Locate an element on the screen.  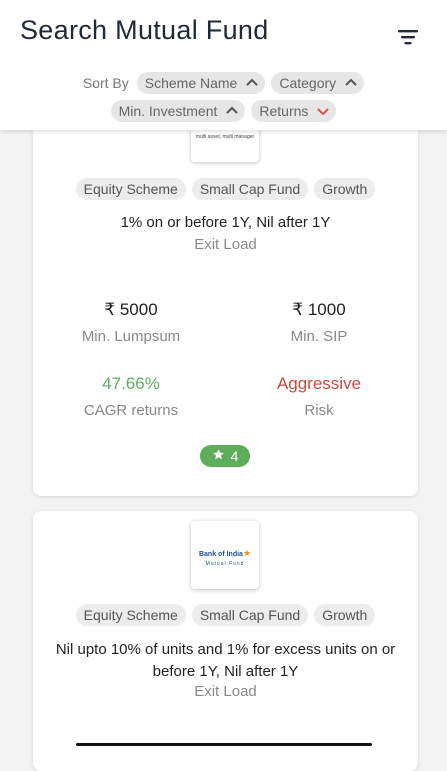
cagr-label: CAGR returns is located at coordinates (131, 410).